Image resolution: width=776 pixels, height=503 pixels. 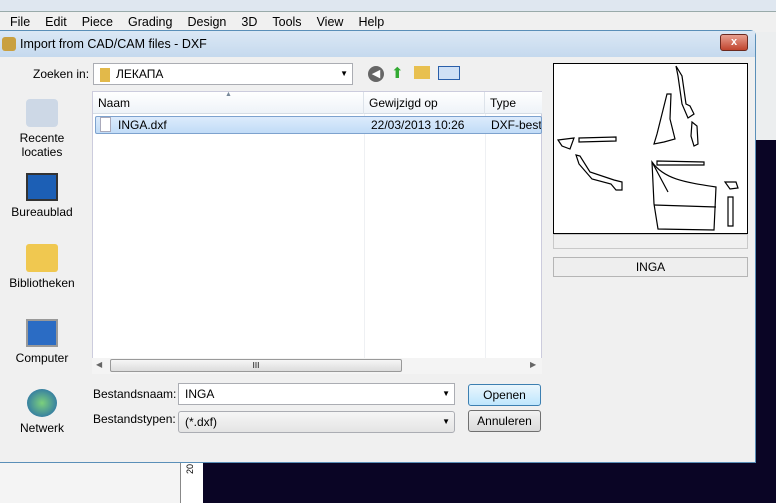 I want to click on place-label: Recente locaties, so click(x=42, y=145).